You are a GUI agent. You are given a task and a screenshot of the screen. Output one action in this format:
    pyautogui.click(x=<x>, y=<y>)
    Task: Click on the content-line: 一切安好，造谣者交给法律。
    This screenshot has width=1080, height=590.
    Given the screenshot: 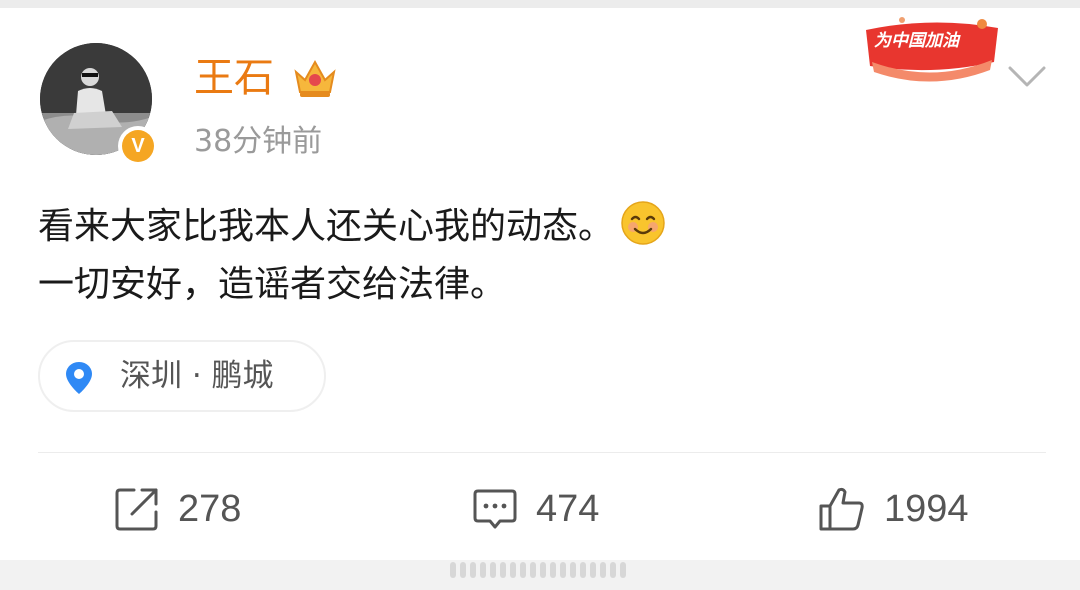 What is the action you would take?
    pyautogui.click(x=272, y=284)
    